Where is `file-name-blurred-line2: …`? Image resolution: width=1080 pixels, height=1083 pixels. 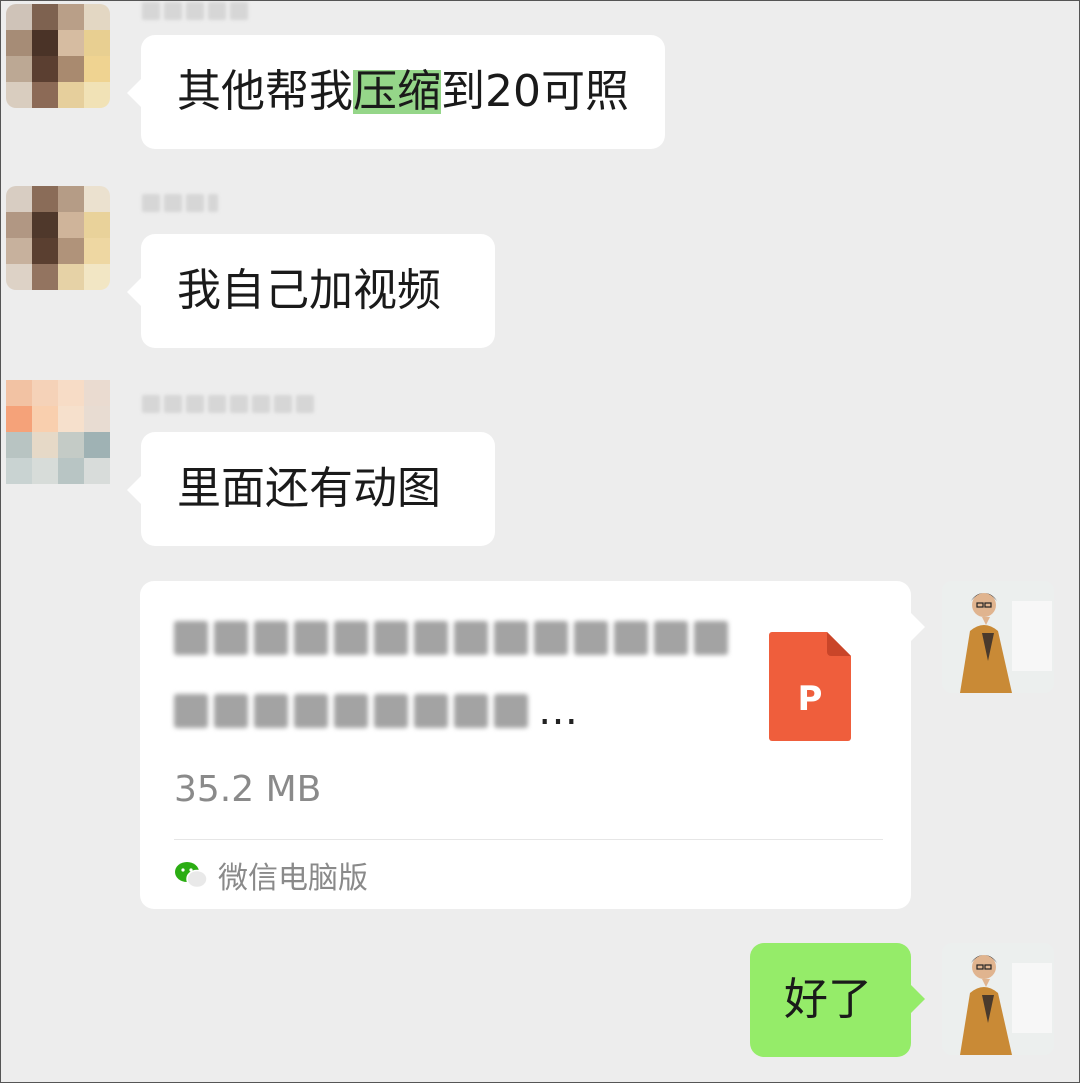
file-name-blurred-line2: … is located at coordinates (376, 711).